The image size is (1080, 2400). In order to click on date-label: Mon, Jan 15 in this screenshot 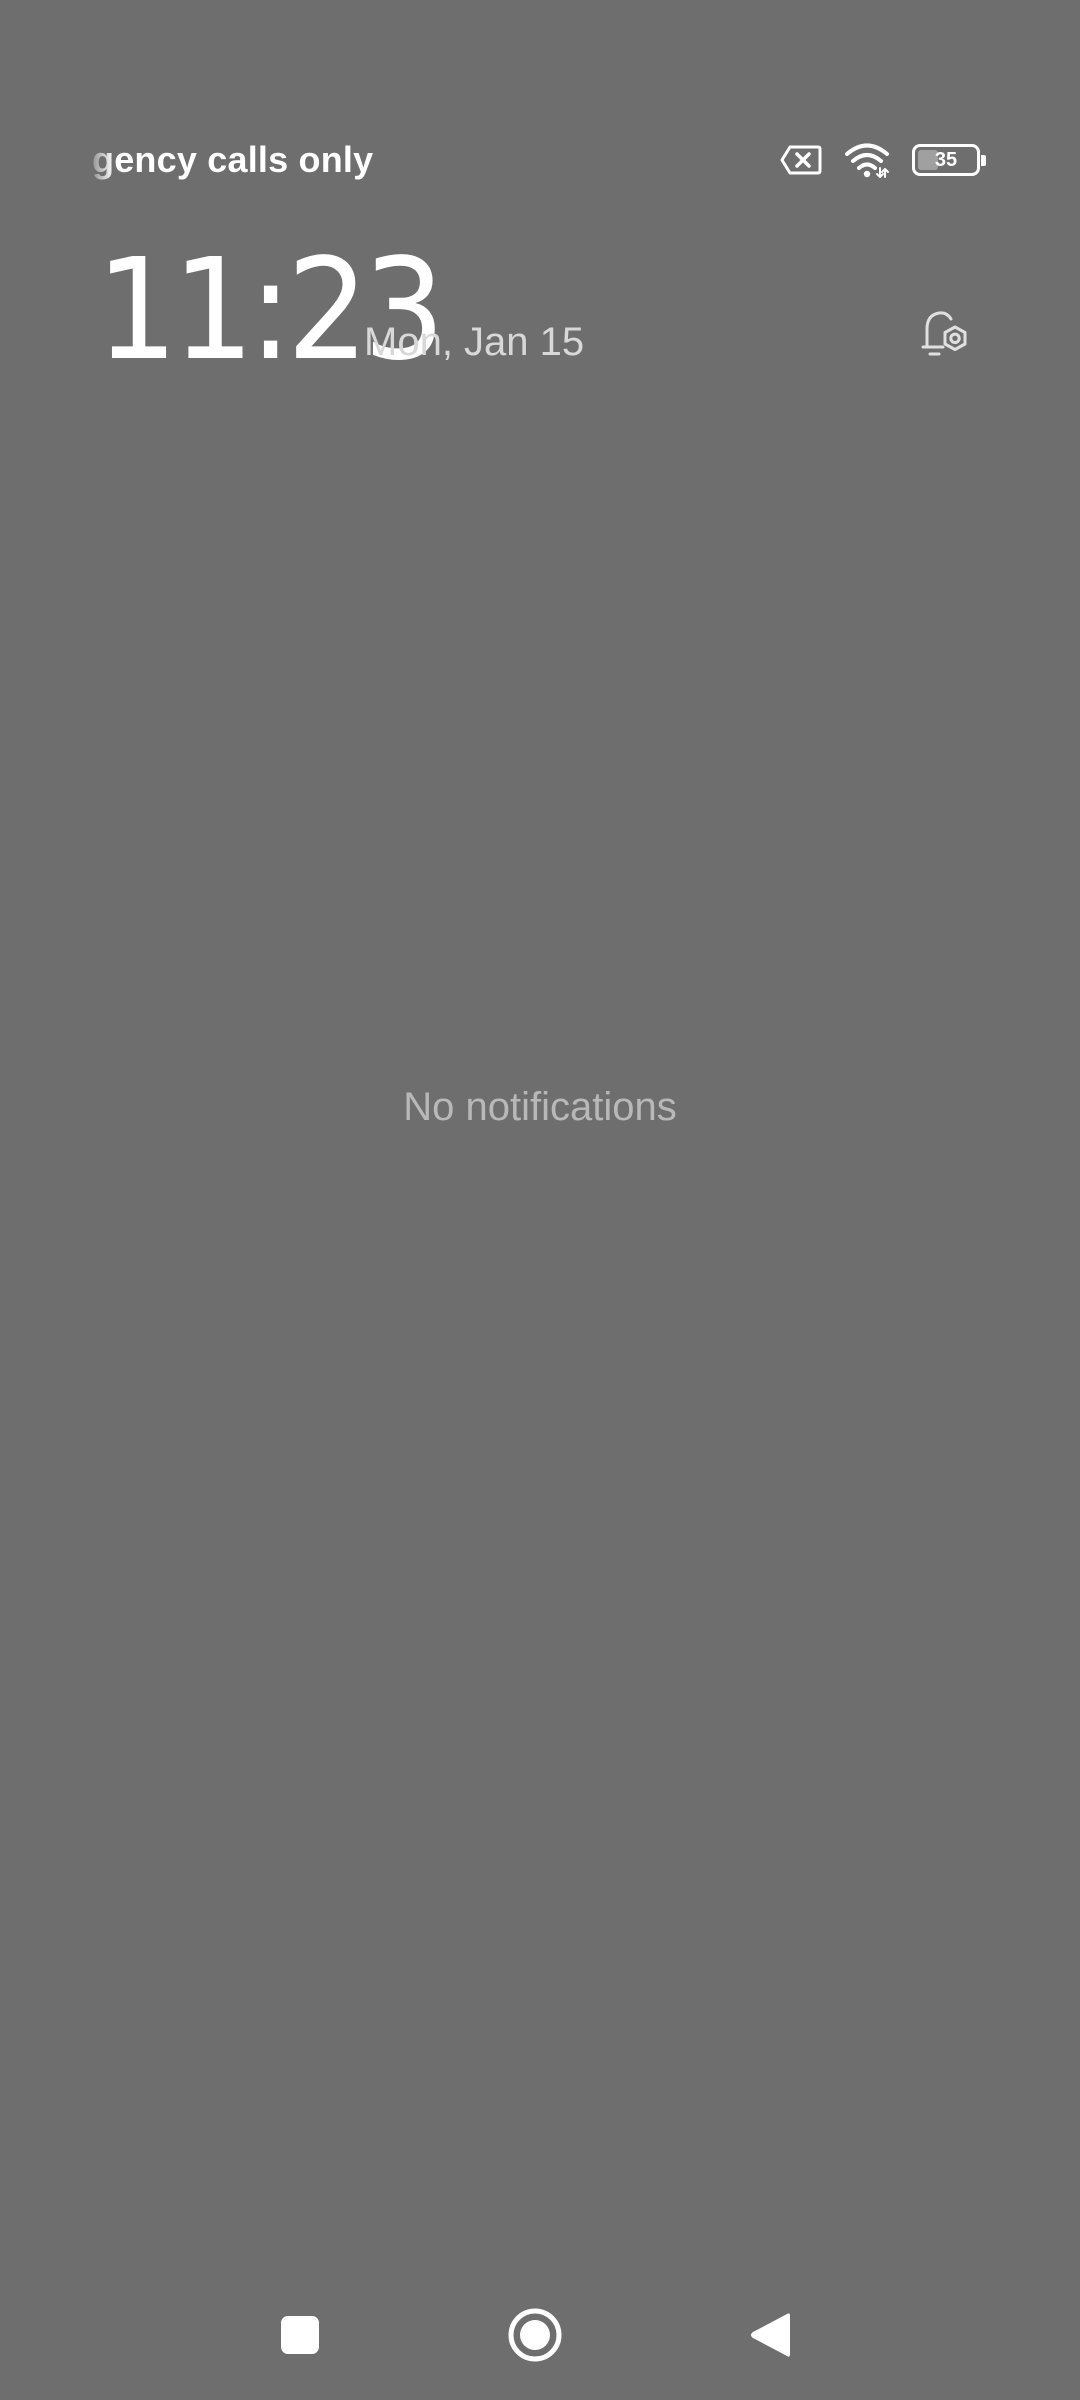, I will do `click(474, 342)`.